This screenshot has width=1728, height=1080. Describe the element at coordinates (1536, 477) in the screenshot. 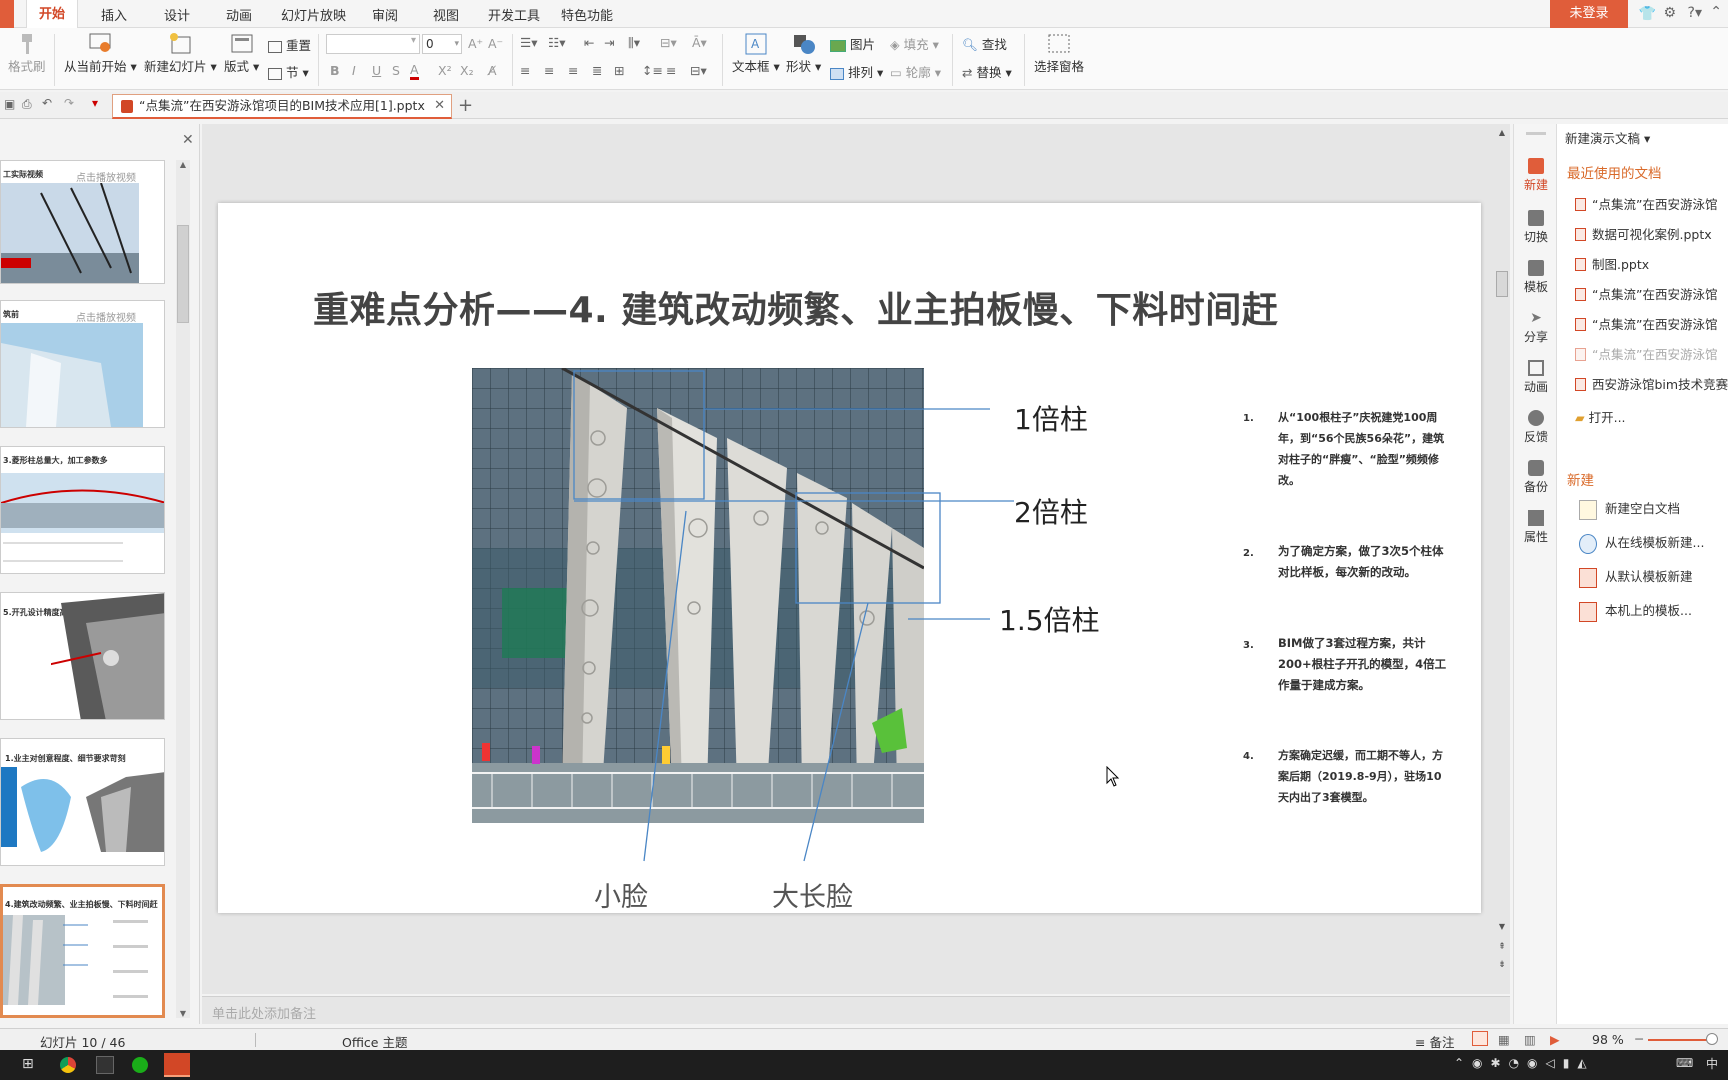

I see `side-backup-button: 备份` at that location.